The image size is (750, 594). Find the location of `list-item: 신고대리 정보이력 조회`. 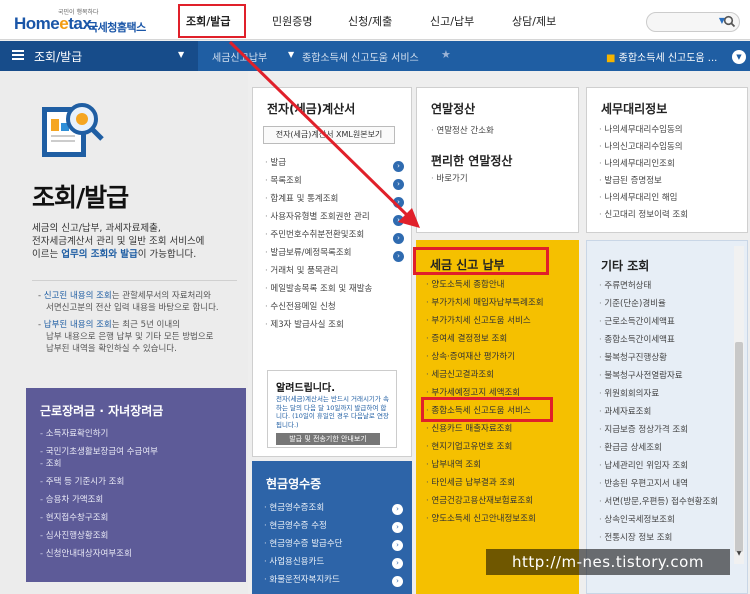

list-item: 신고대리 정보이력 조회 is located at coordinates (643, 215).